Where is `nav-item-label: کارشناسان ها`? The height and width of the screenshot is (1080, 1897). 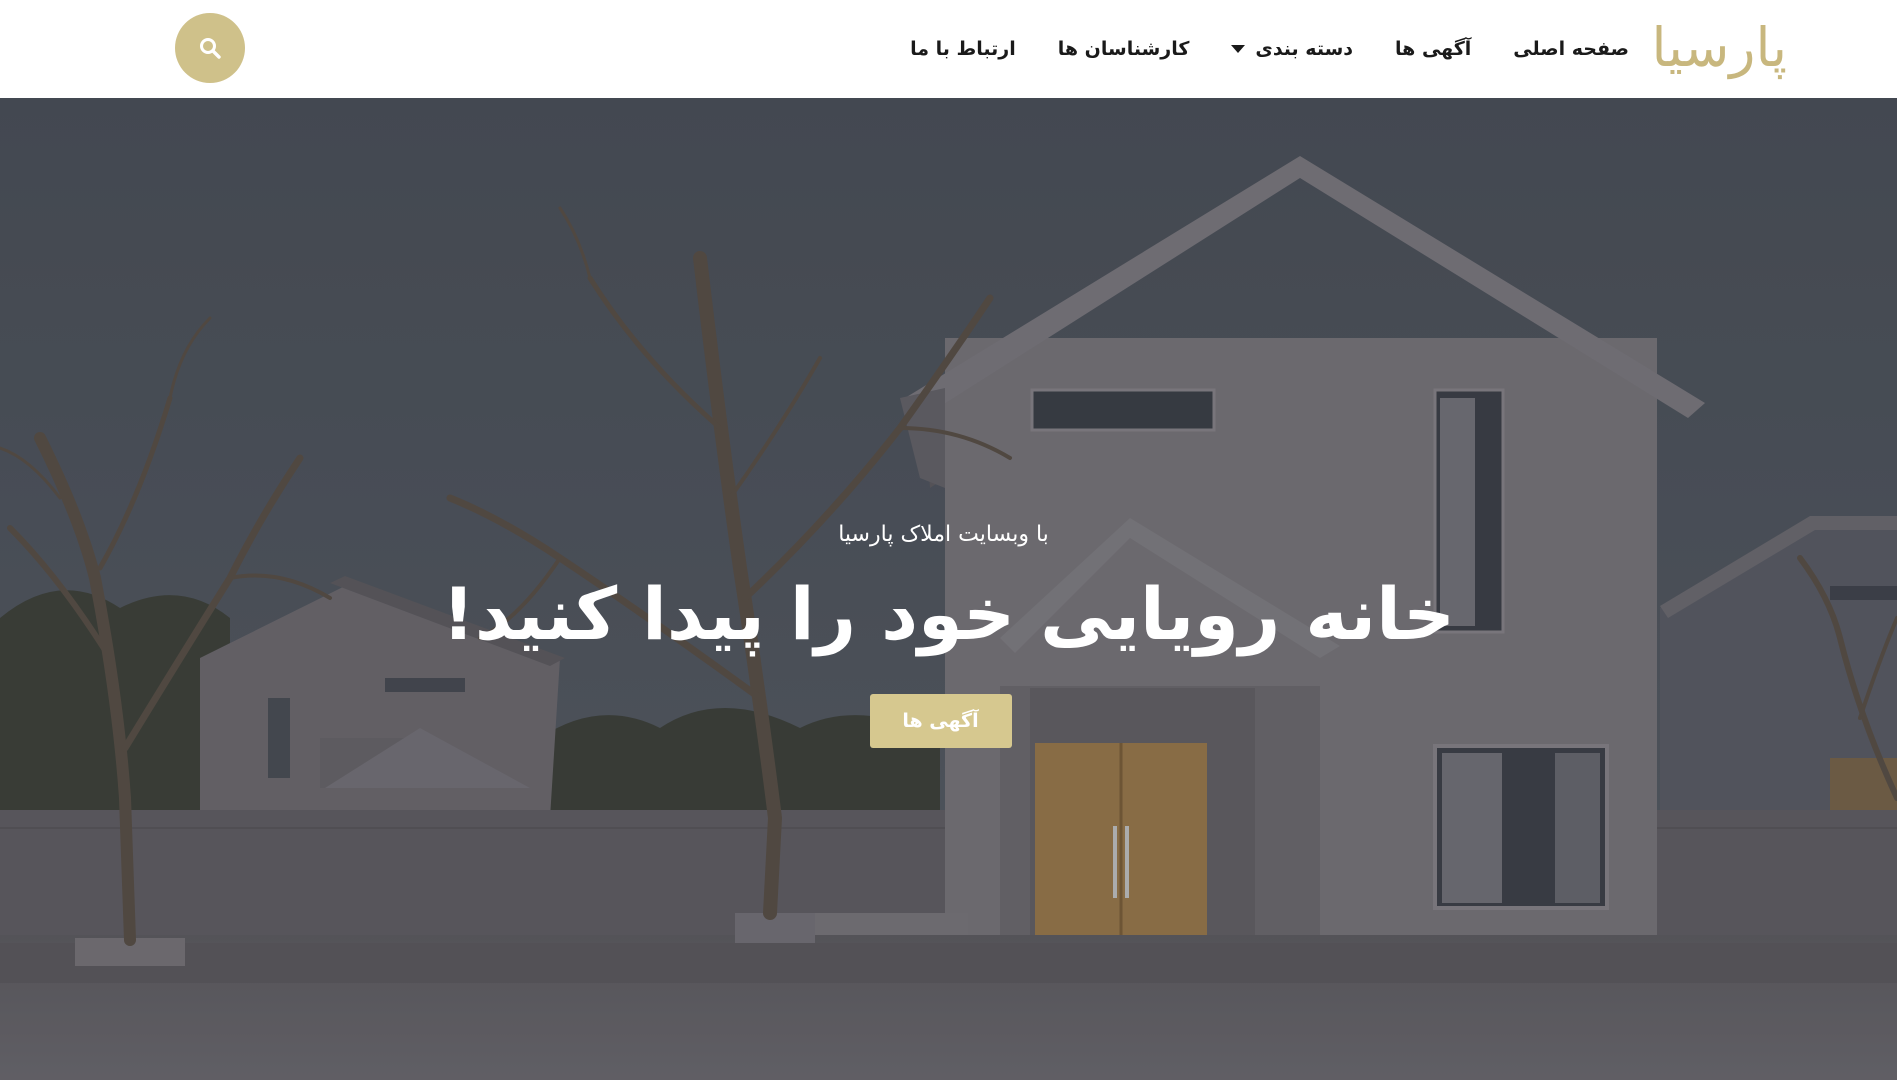
nav-item-label: کارشناسان ها is located at coordinates (1123, 49).